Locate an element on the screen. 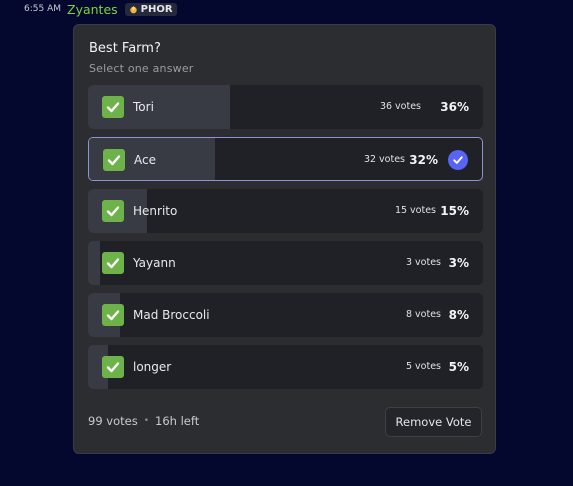  answer-label: Yayann is located at coordinates (154, 263).